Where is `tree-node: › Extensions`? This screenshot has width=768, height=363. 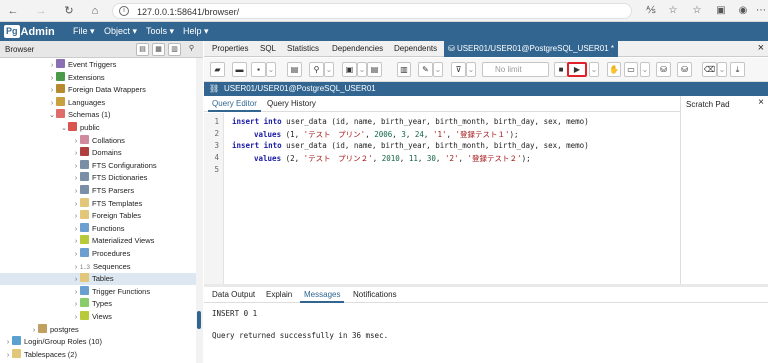 tree-node: › Extensions is located at coordinates (76, 78).